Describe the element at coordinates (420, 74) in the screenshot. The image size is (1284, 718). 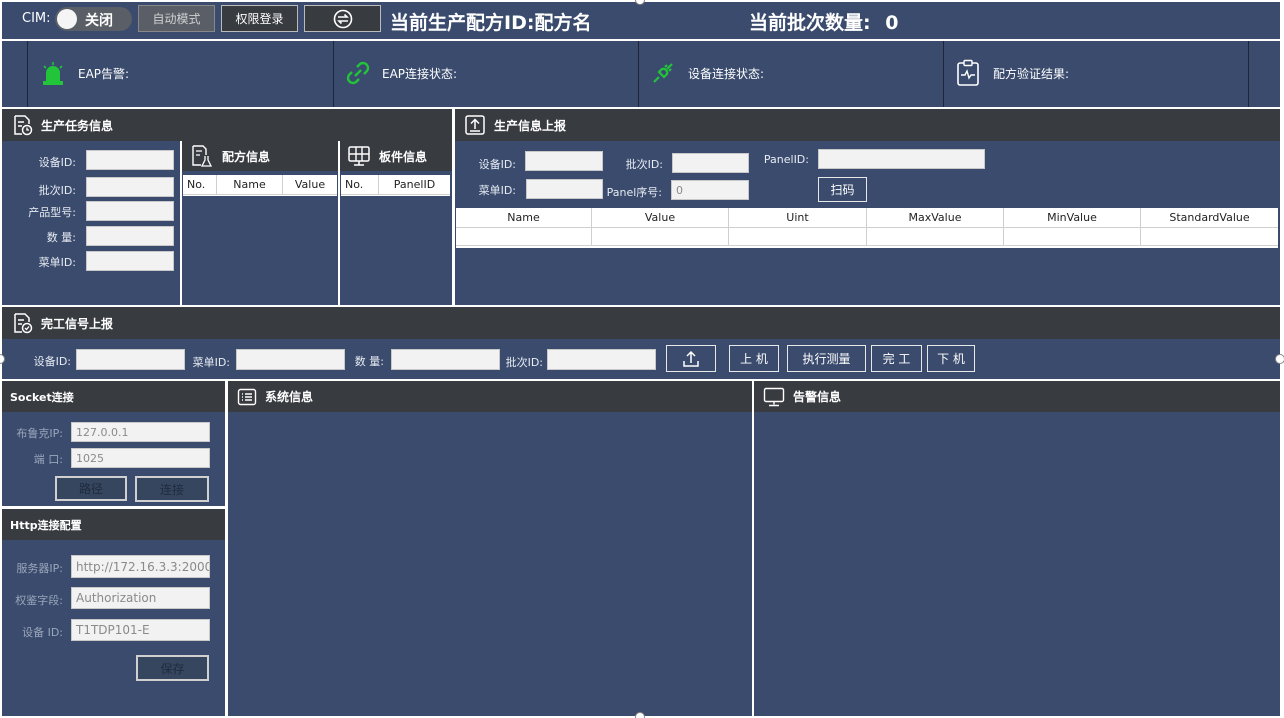
I see `eap-conn-label: EAP连接状态:` at that location.